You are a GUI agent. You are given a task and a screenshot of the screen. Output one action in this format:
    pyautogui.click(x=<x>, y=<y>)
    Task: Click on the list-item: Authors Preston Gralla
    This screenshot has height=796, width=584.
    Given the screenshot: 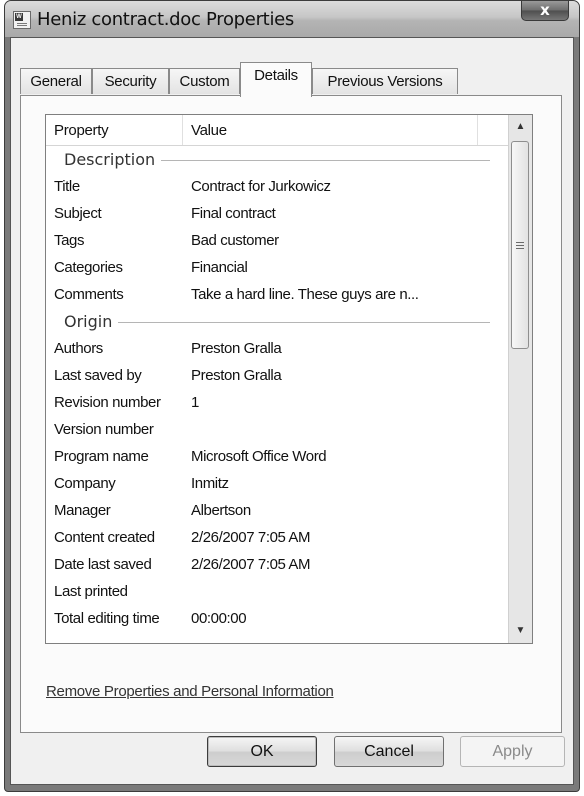 What is the action you would take?
    pyautogui.click(x=277, y=348)
    